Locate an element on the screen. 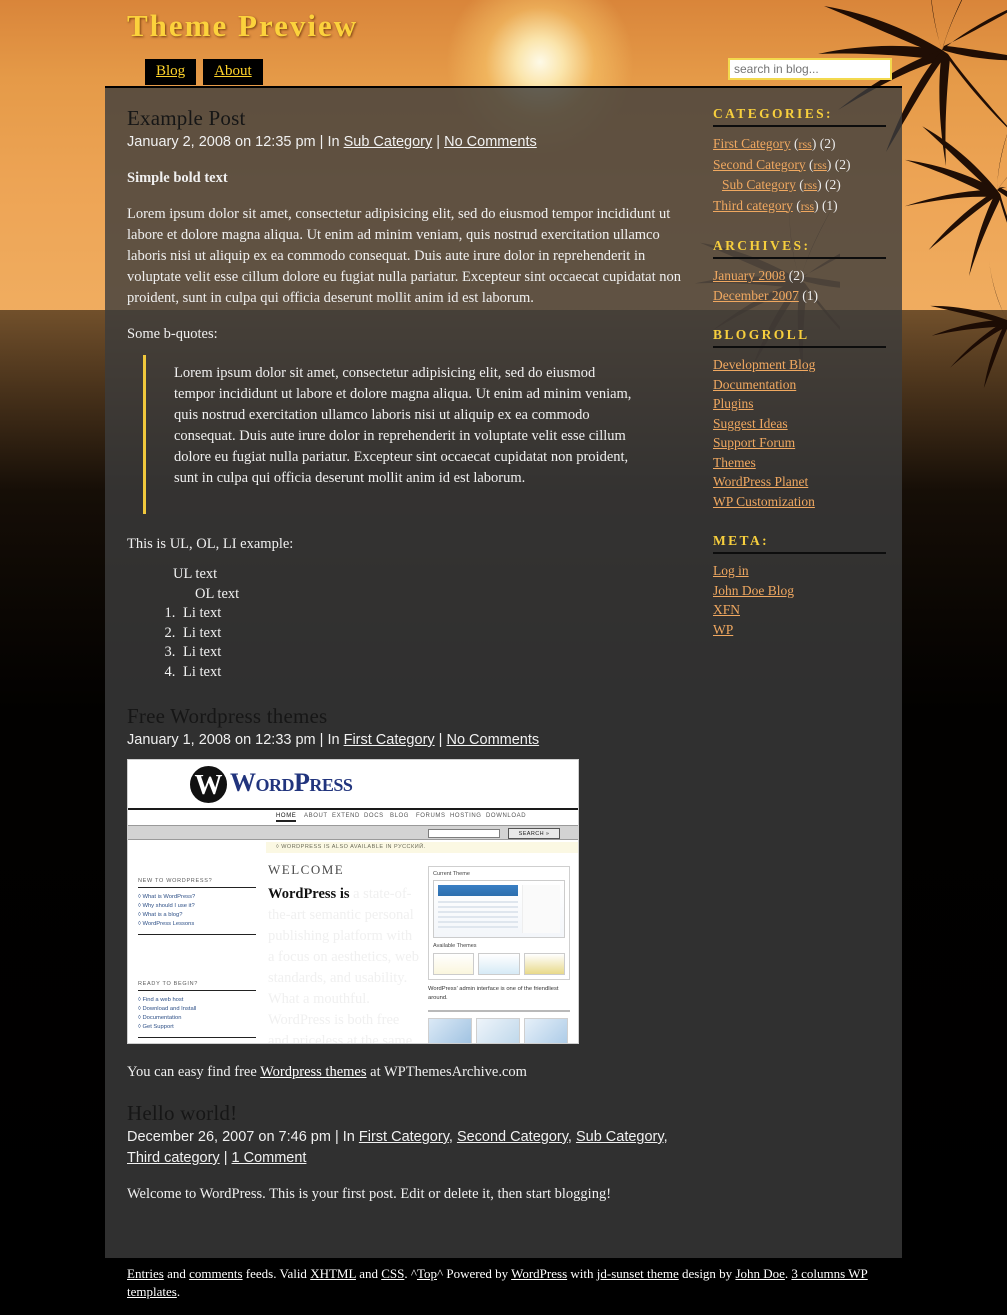 The width and height of the screenshot is (1007, 1315). footer-link-top: Top is located at coordinates (427, 1273).